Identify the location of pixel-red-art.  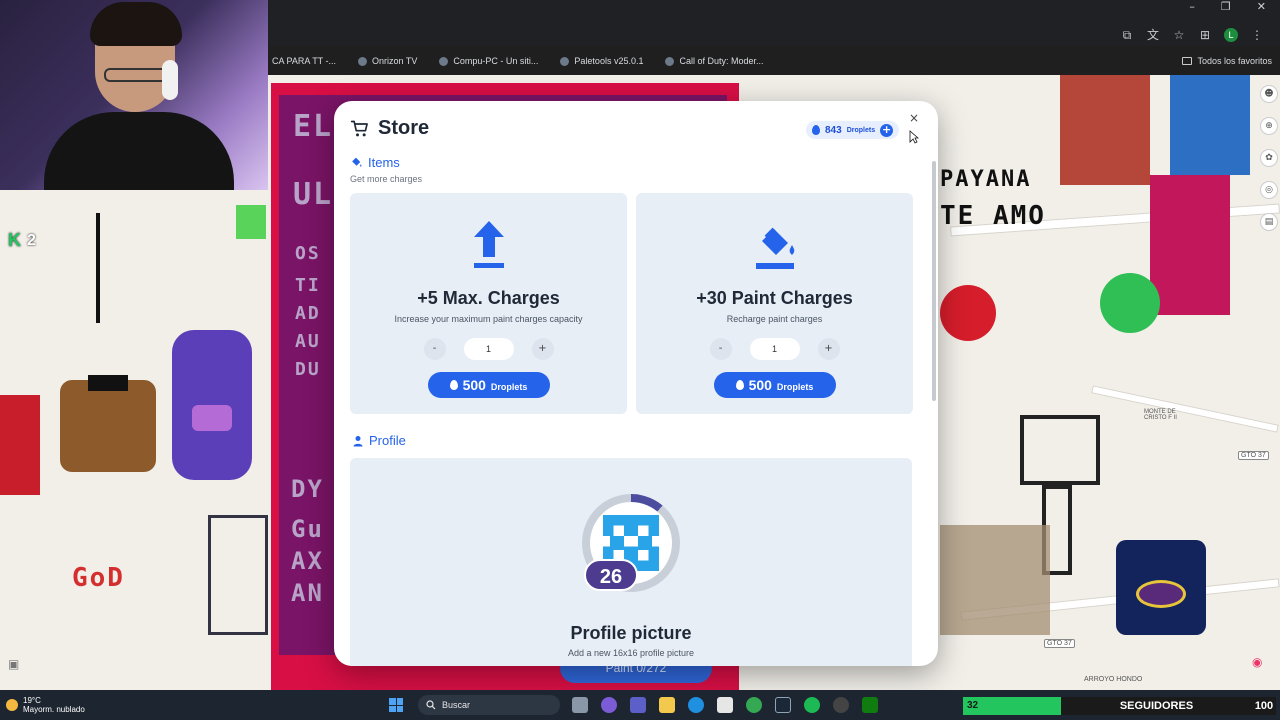
(20, 445).